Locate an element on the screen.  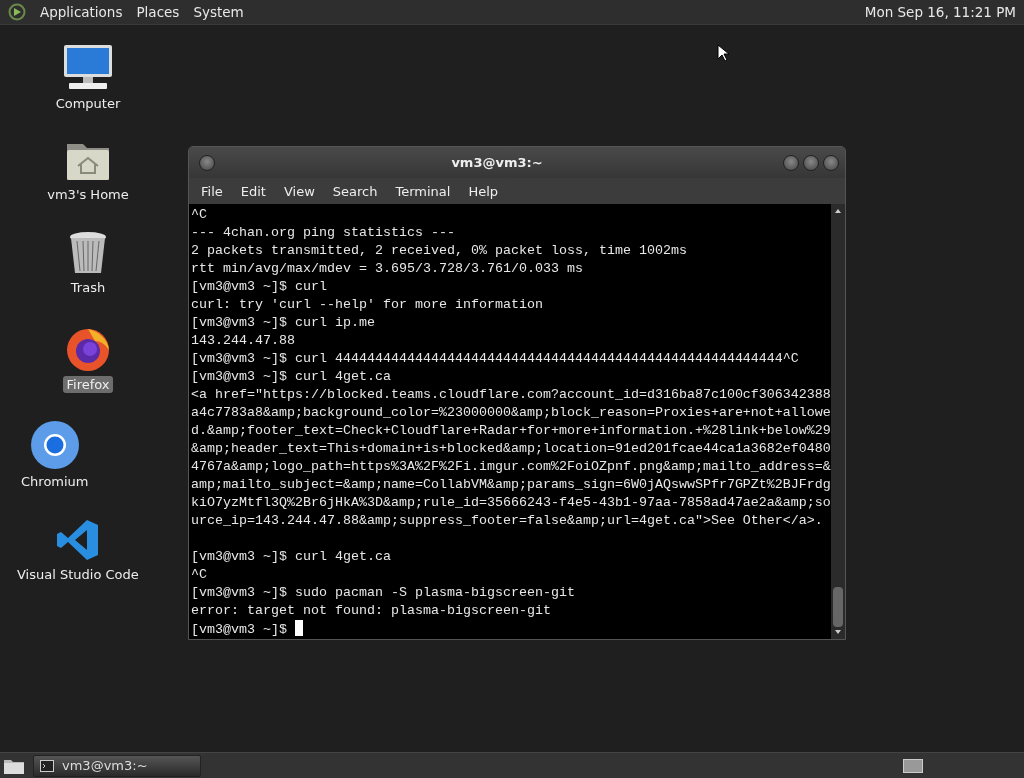
menu-item: Help is located at coordinates (483, 191).